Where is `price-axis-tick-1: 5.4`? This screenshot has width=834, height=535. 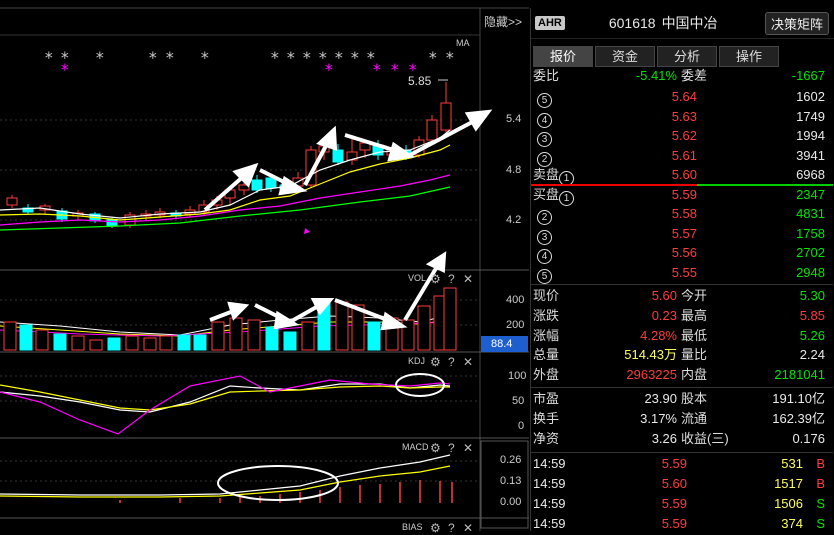 price-axis-tick-1: 5.4 is located at coordinates (514, 119).